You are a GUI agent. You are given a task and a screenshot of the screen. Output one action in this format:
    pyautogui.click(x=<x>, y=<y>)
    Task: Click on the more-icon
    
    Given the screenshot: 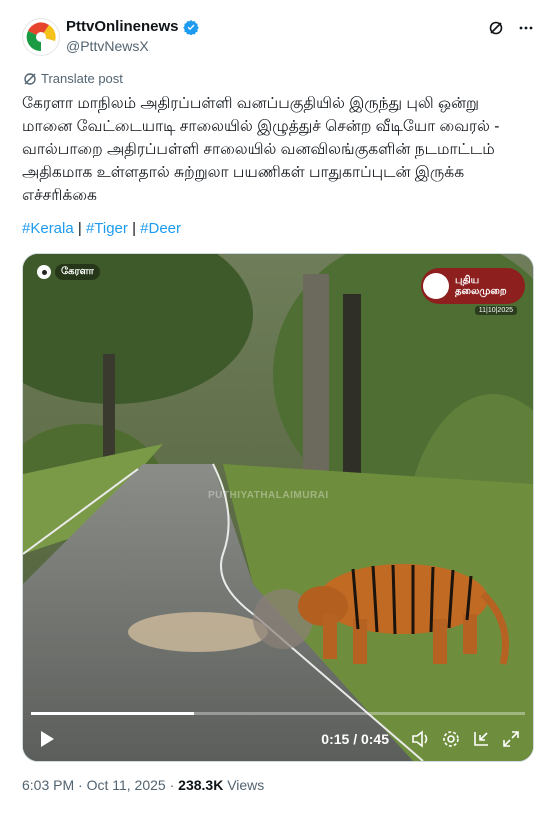 What is the action you would take?
    pyautogui.click(x=526, y=30)
    